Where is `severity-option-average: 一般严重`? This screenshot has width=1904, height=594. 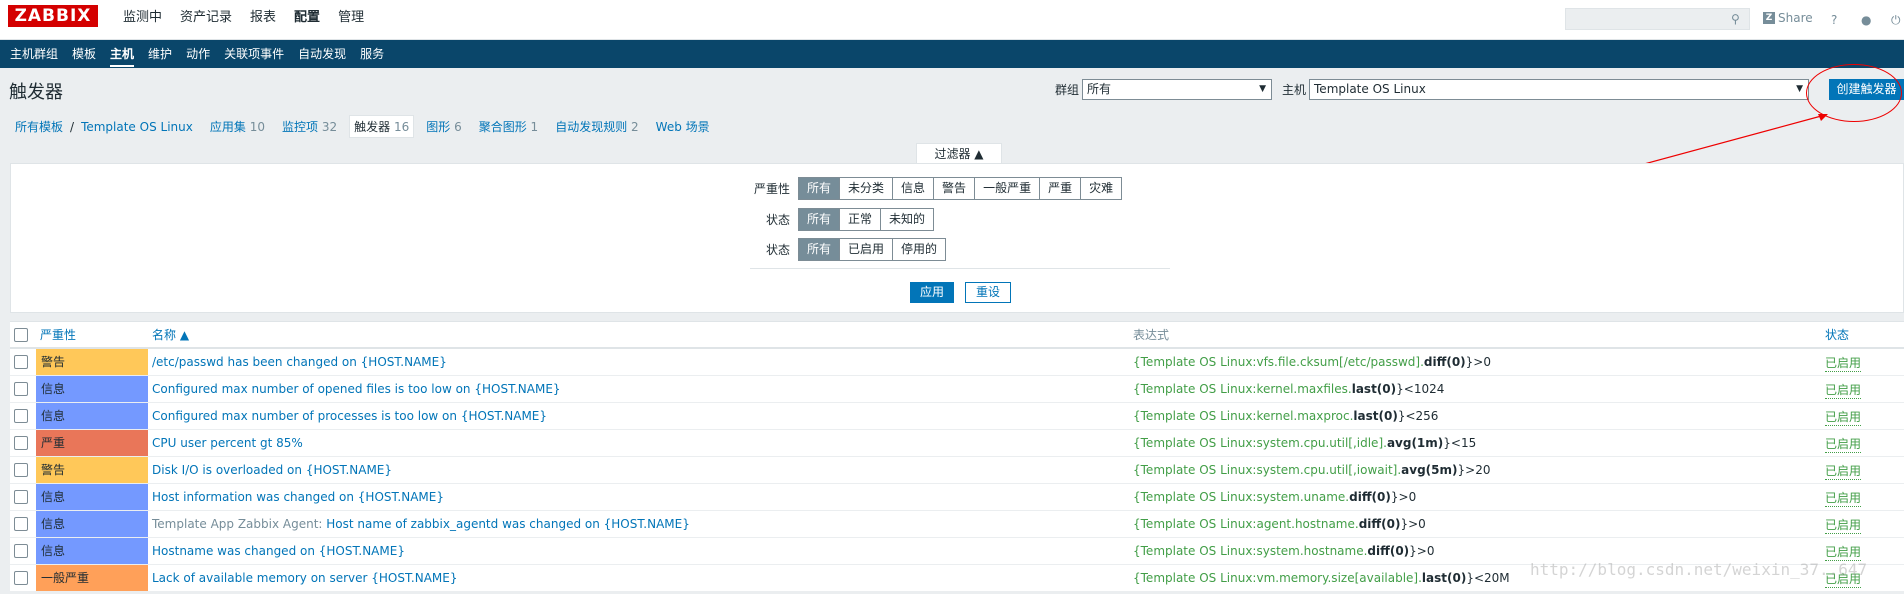 severity-option-average: 一般严重 is located at coordinates (1008, 188).